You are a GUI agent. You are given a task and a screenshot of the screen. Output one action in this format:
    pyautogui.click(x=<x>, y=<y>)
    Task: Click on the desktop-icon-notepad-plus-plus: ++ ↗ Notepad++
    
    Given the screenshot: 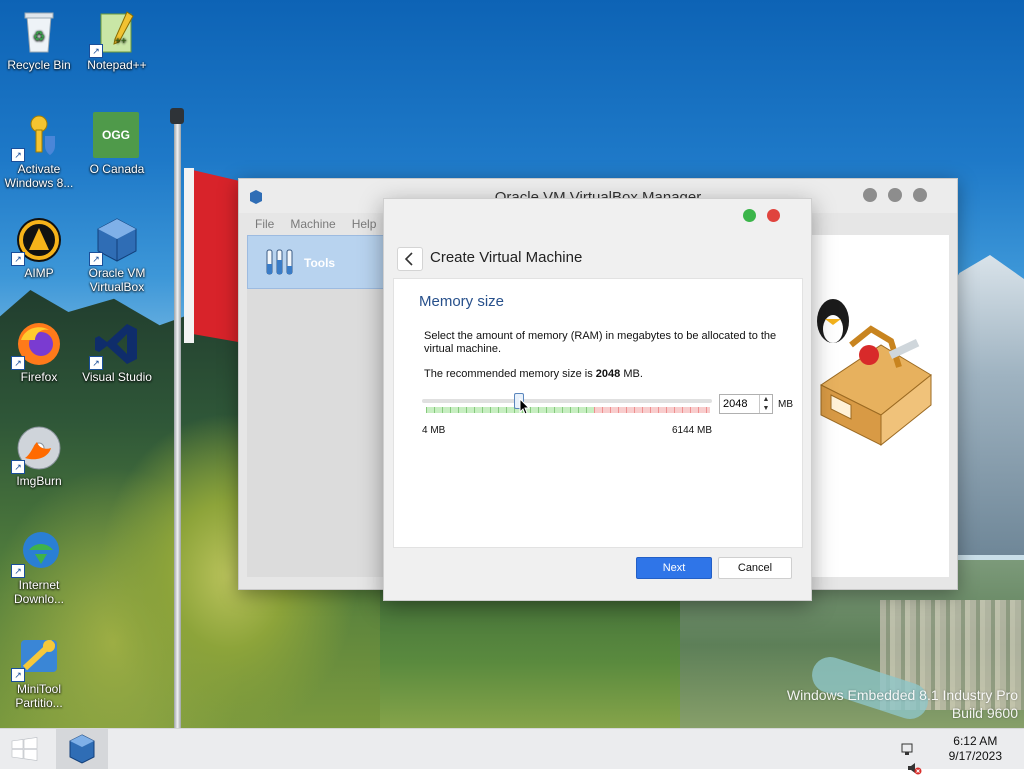 What is the action you would take?
    pyautogui.click(x=117, y=40)
    